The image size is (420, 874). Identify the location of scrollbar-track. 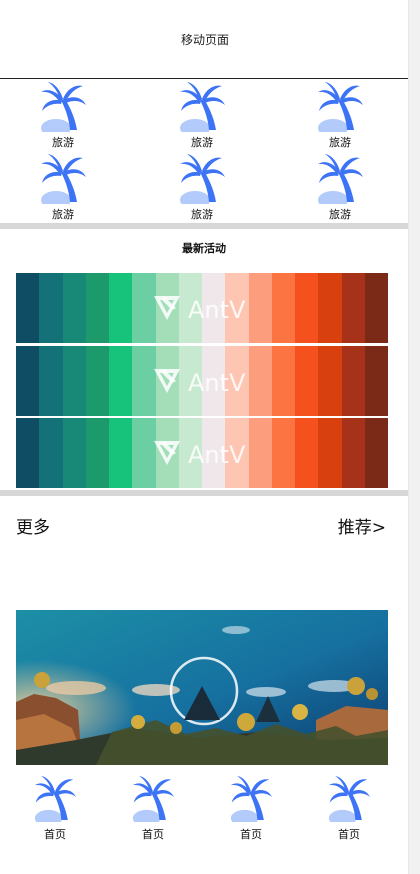
(414, 437).